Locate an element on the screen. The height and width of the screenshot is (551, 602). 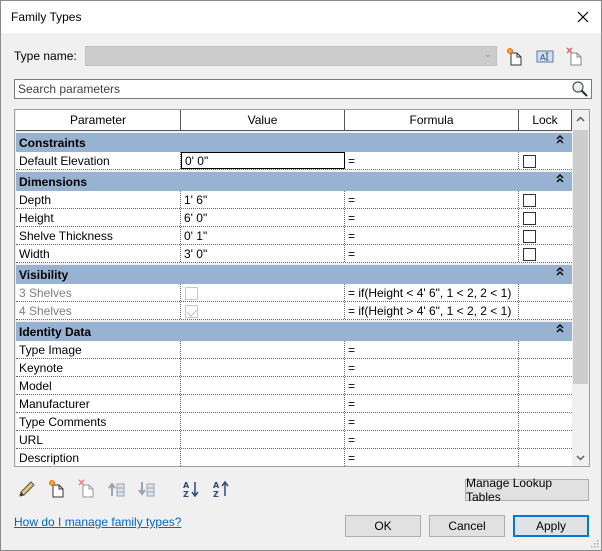
value-cell: 3' 0" is located at coordinates (263, 253).